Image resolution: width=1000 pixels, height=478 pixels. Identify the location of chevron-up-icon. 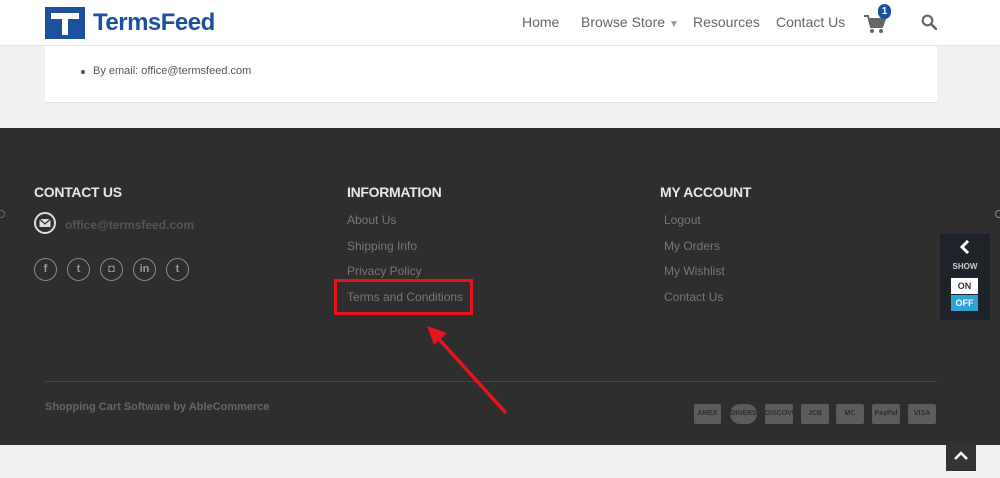
(961, 455).